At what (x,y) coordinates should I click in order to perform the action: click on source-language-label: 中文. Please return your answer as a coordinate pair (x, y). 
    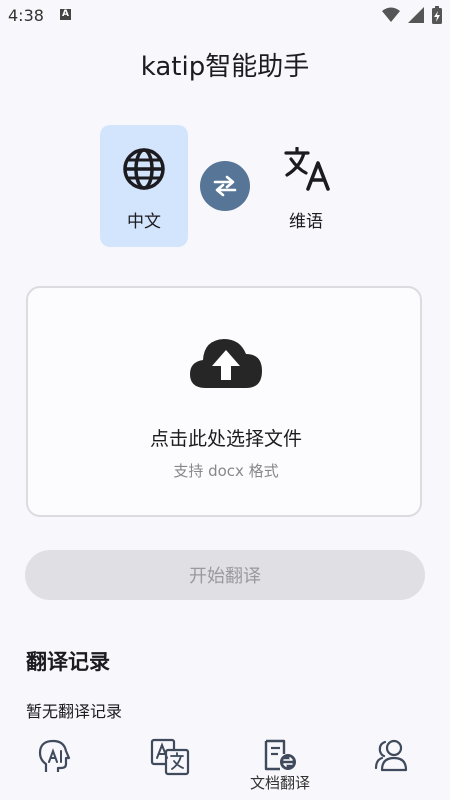
    Looking at the image, I should click on (144, 222).